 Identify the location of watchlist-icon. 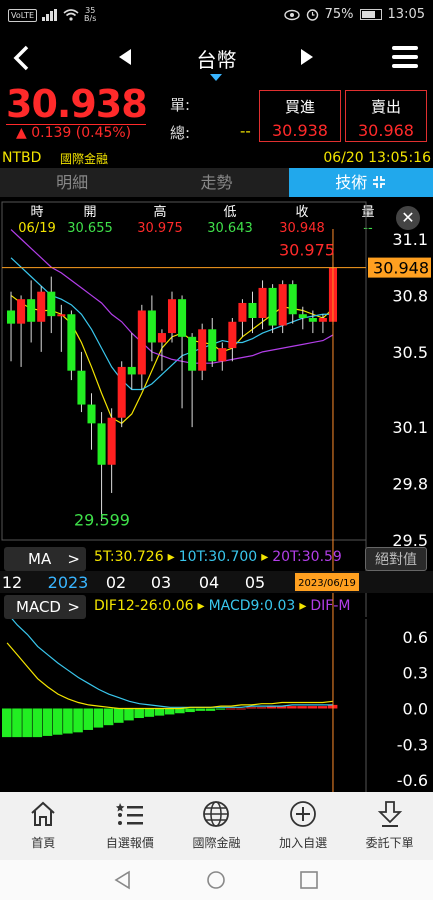
(129, 814).